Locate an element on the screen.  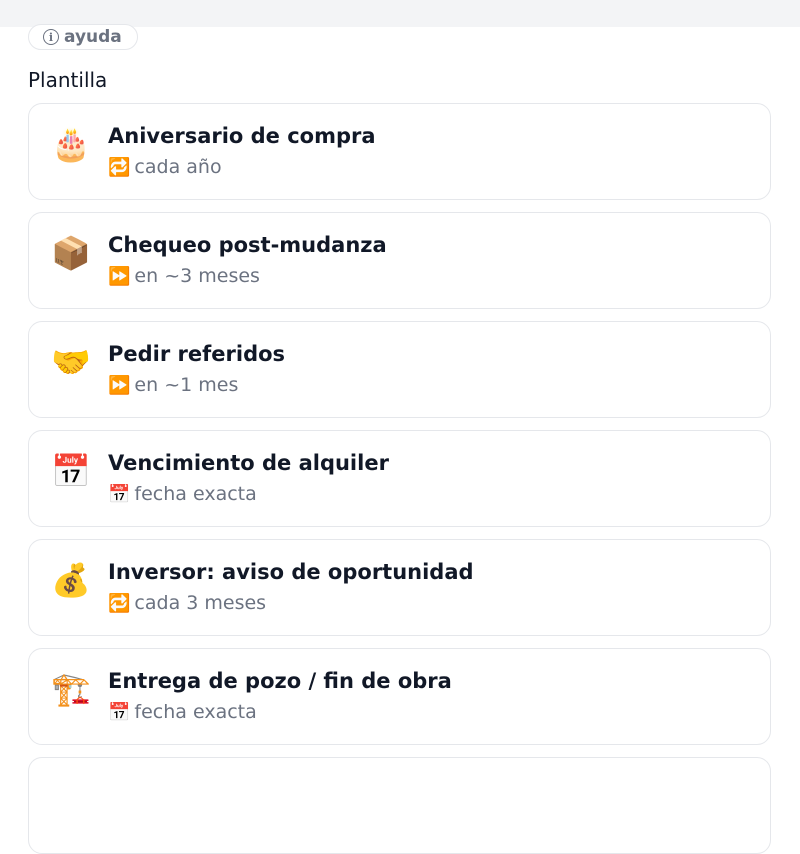
construction-crane-icon: 🏗️ is located at coordinates (71, 689).